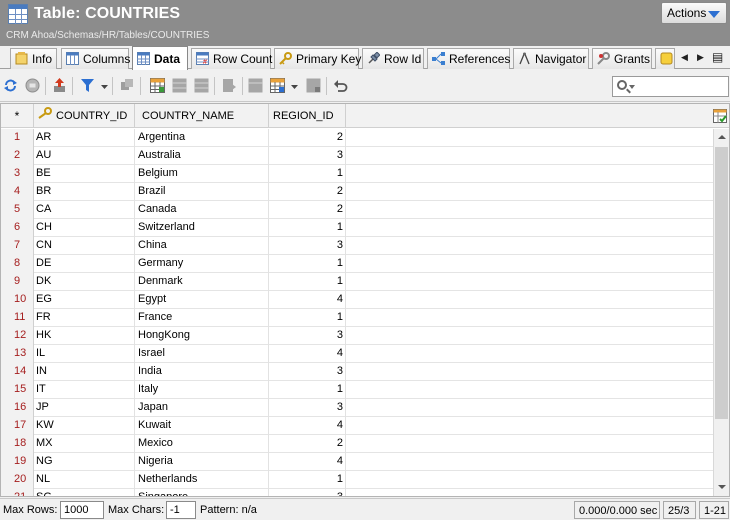 The width and height of the screenshot is (730, 520). What do you see at coordinates (357, 192) in the screenshot?
I see `table-row: 4 BR Brazil 2` at bounding box center [357, 192].